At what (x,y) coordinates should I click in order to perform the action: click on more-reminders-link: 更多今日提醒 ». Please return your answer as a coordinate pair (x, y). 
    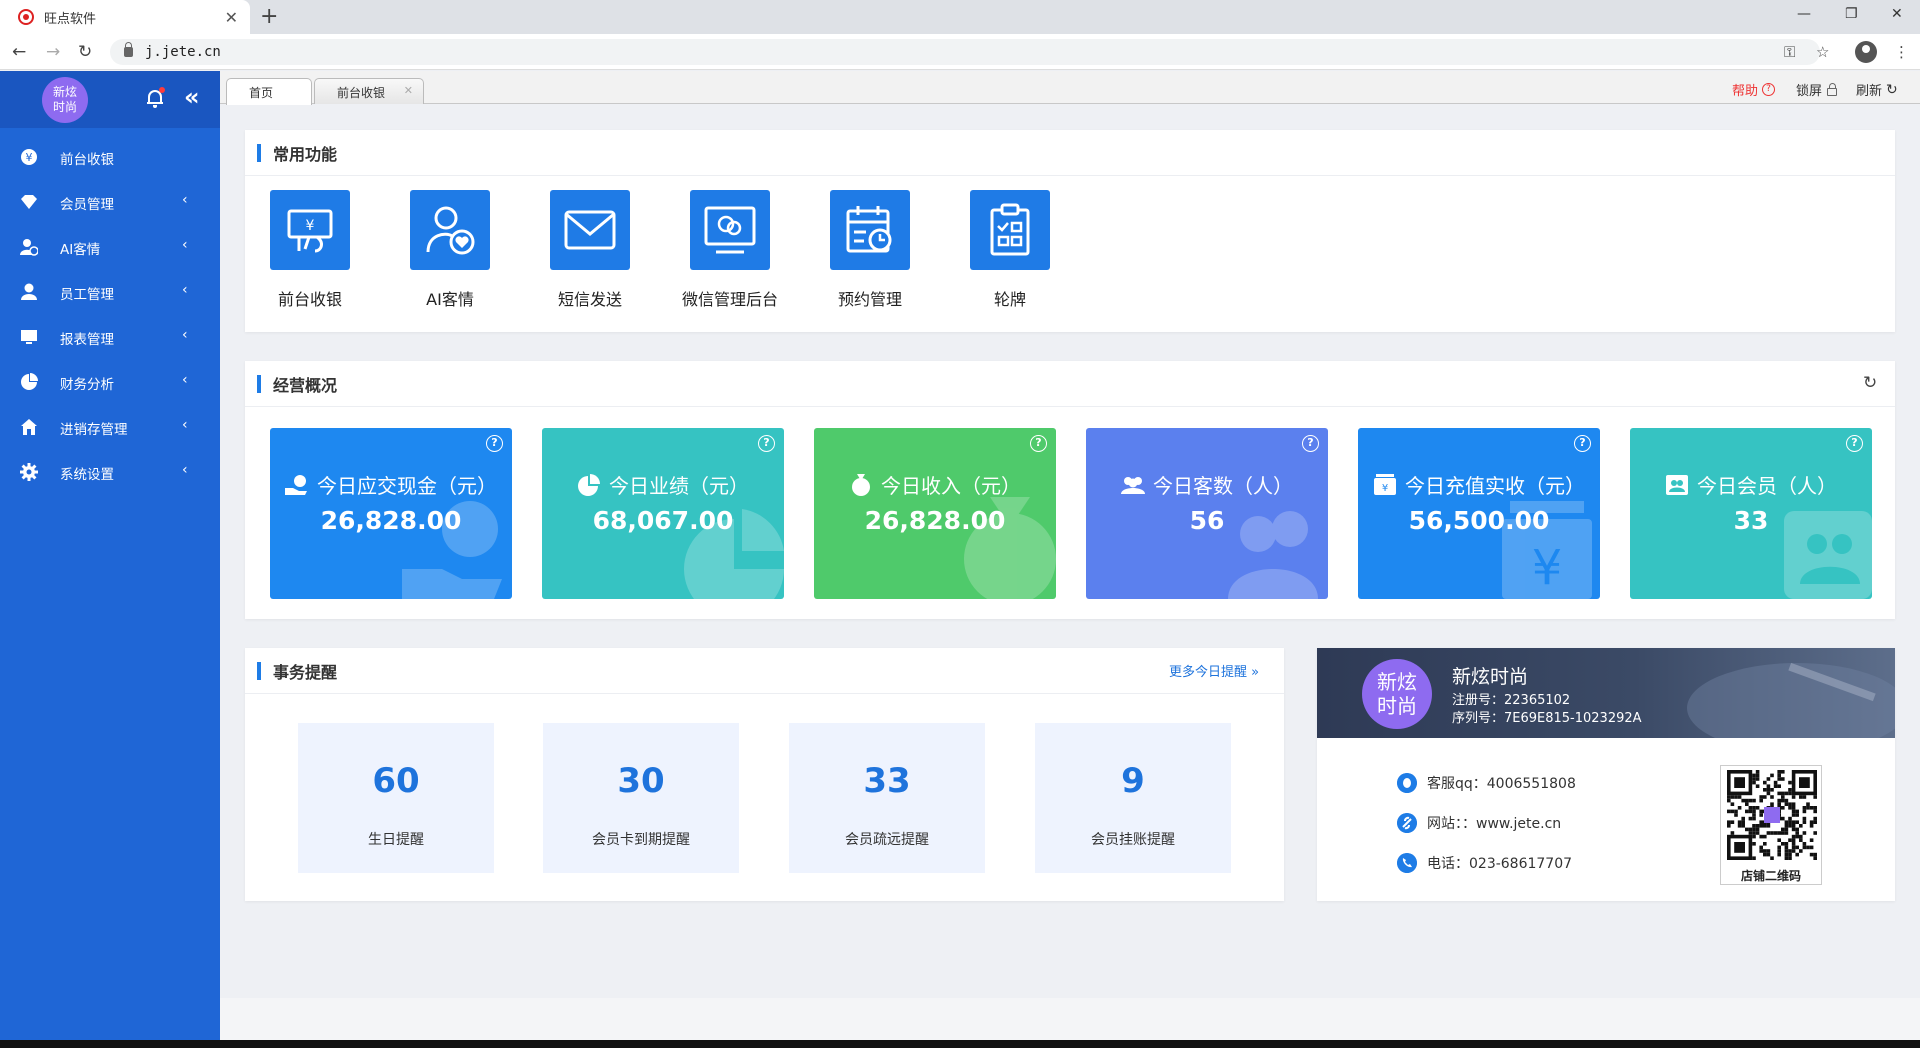
    Looking at the image, I should click on (1214, 670).